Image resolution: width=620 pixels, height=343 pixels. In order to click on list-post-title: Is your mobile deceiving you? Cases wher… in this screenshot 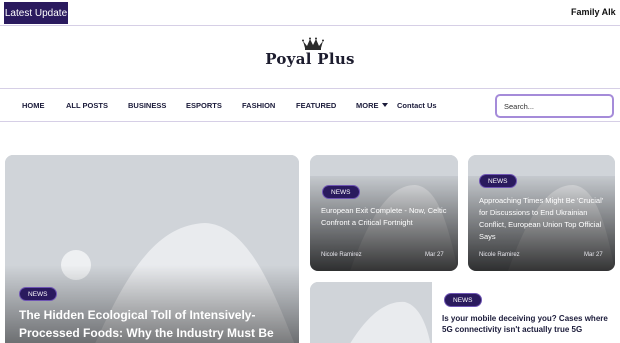, I will do `click(530, 324)`.